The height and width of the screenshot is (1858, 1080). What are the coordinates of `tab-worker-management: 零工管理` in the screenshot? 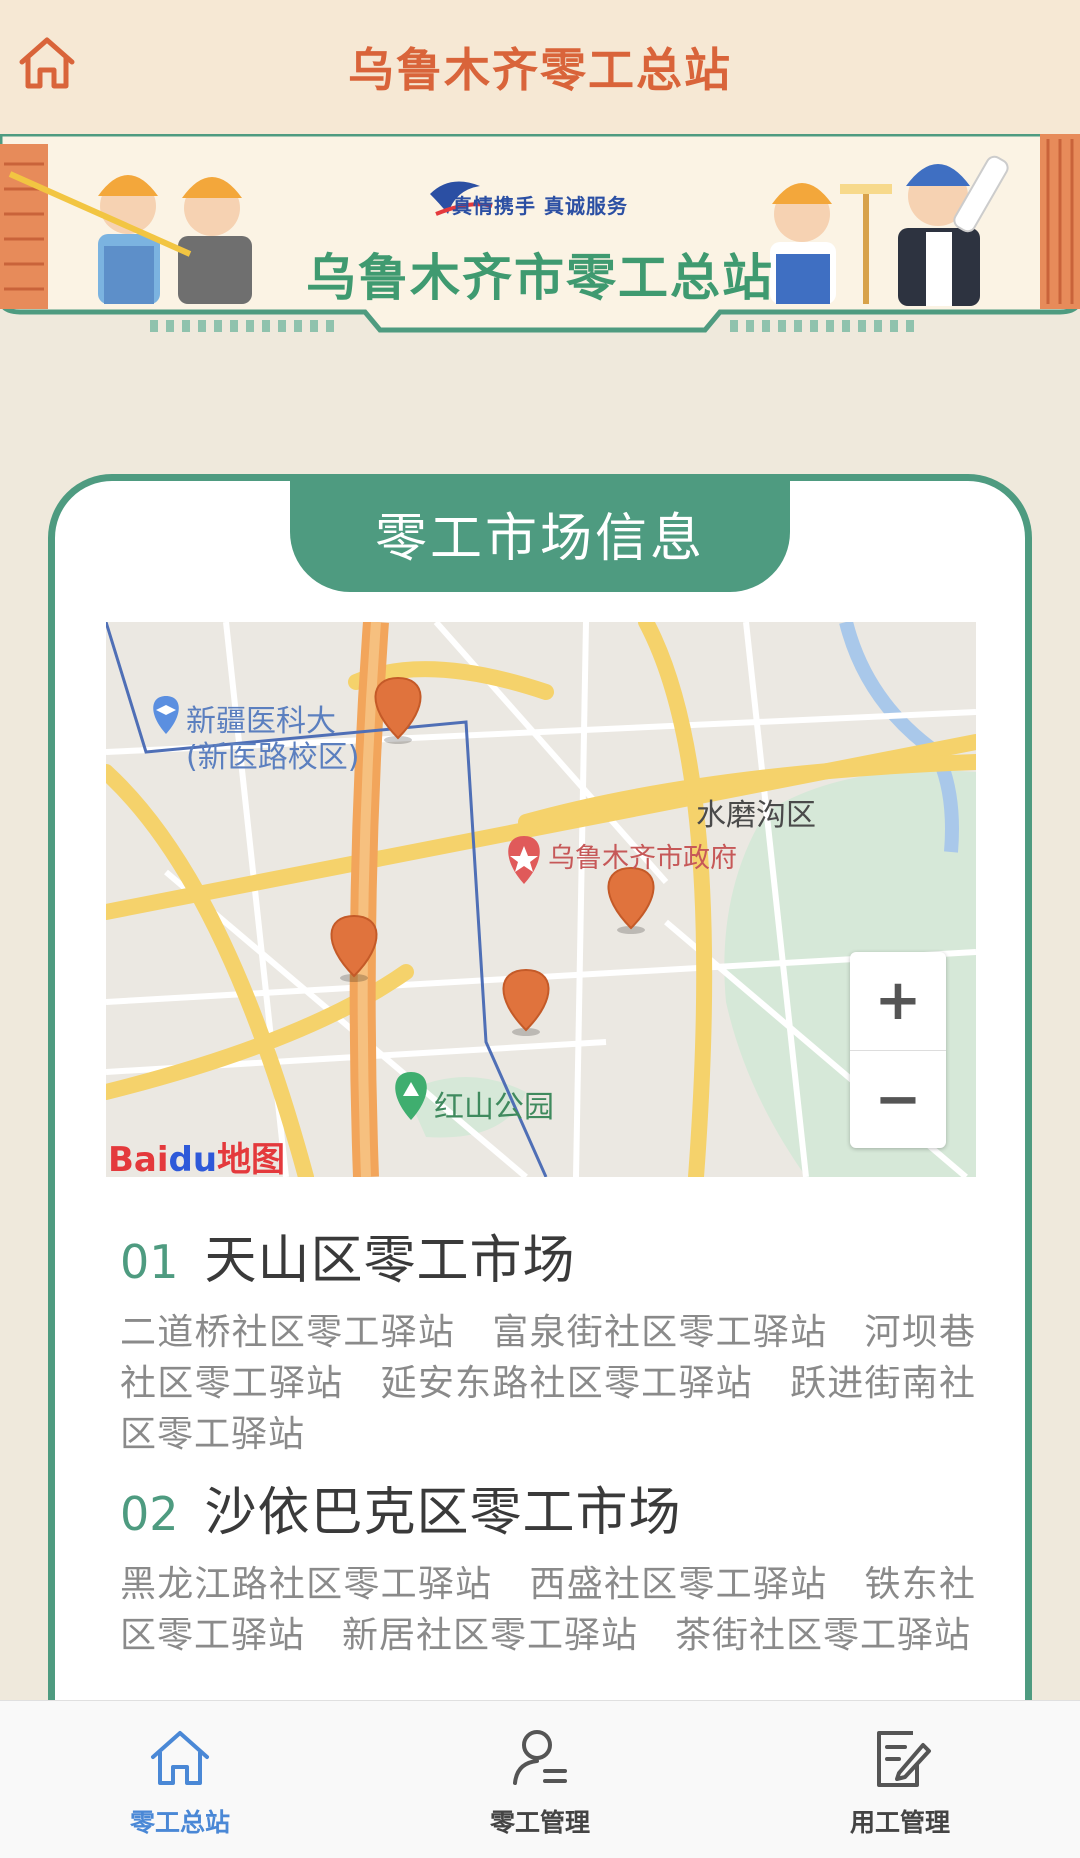 It's located at (540, 1779).